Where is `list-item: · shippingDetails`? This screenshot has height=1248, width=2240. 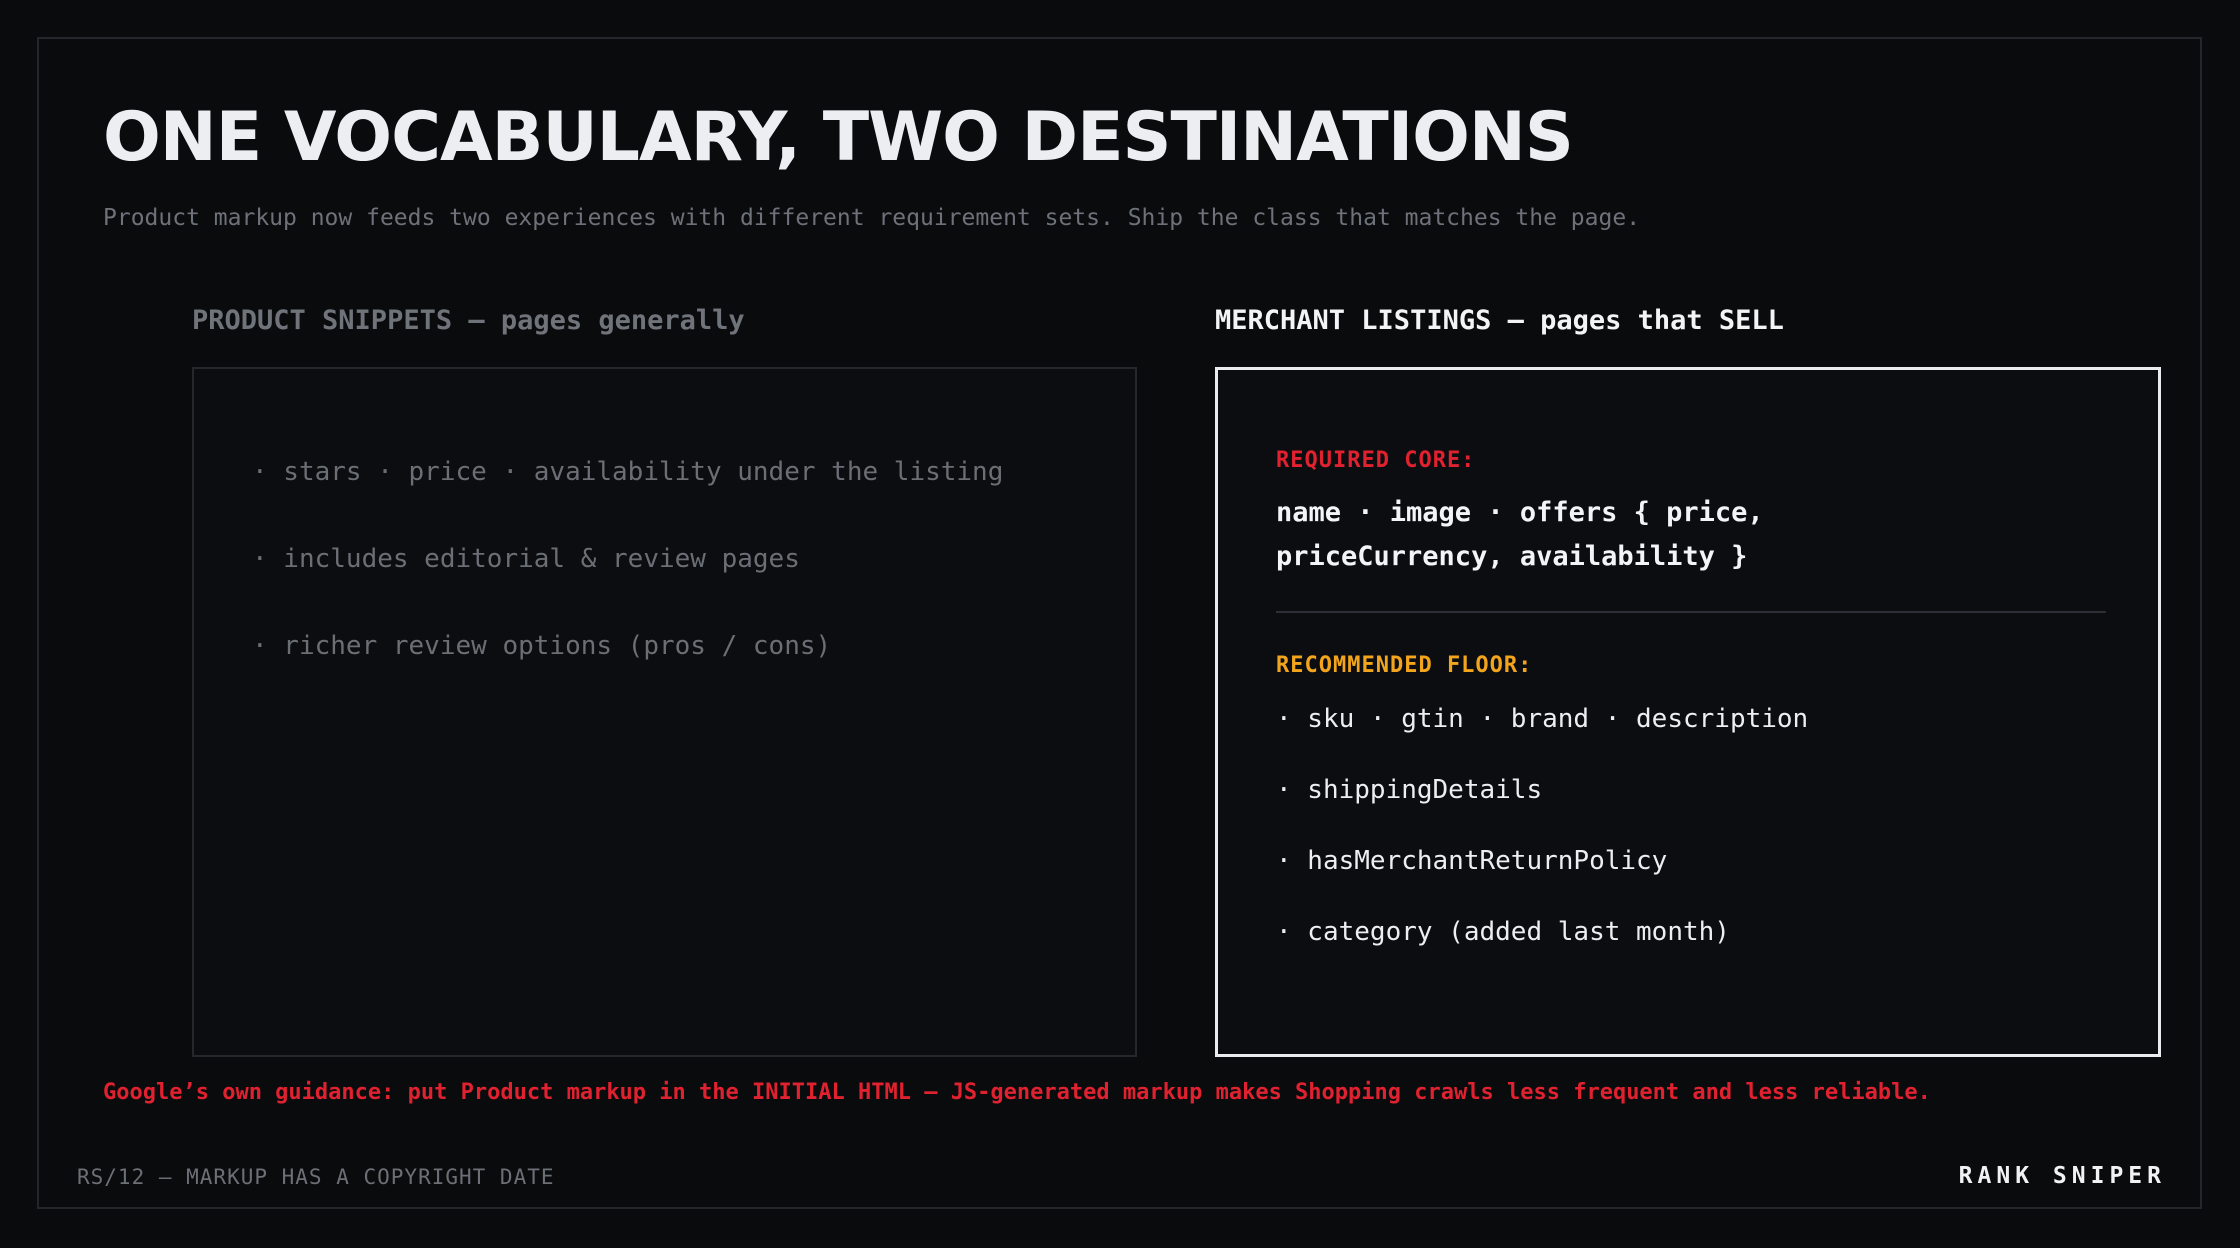
list-item: · shippingDetails is located at coordinates (1409, 790).